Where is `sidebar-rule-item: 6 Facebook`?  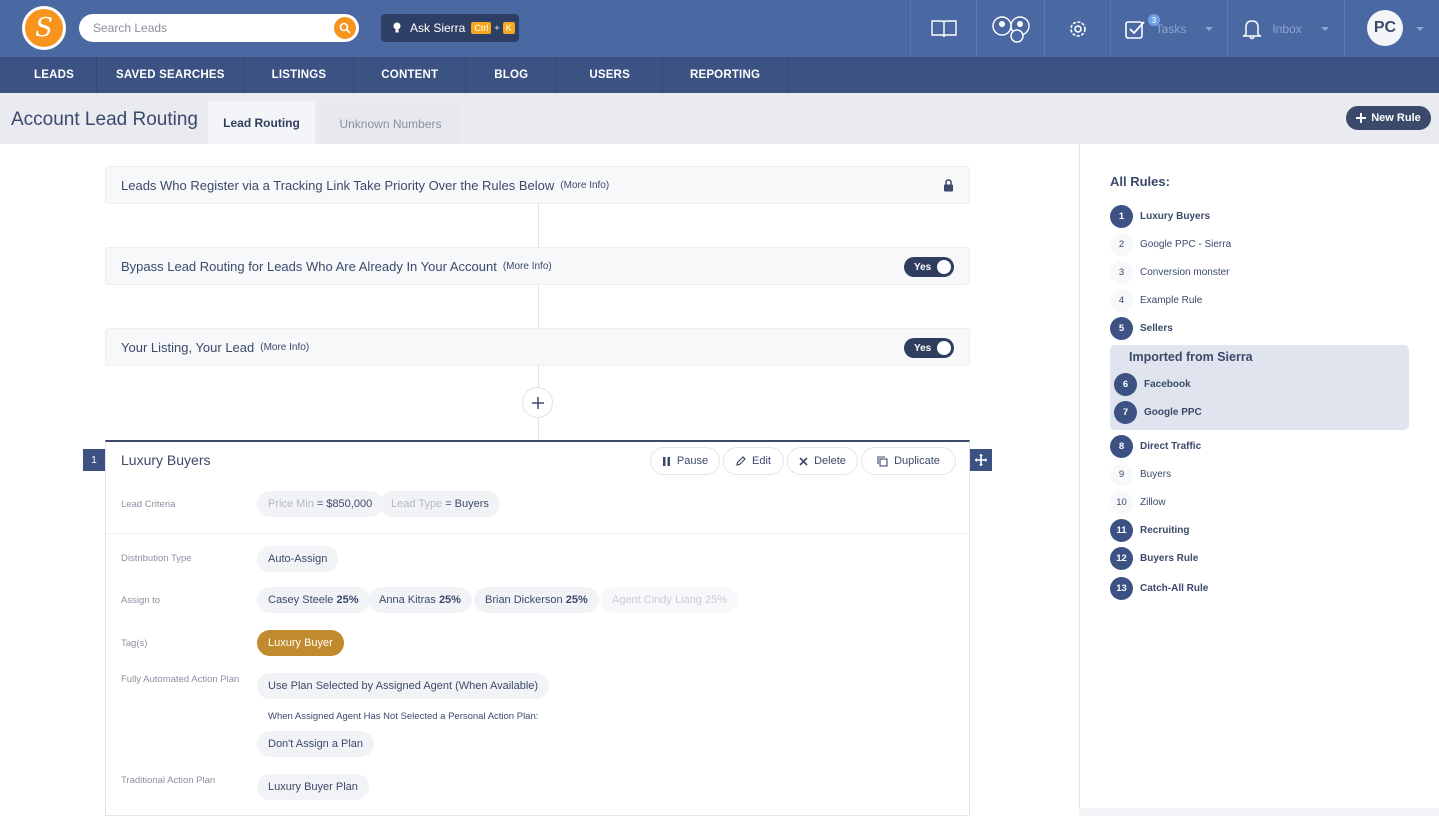
sidebar-rule-item: 6 Facebook is located at coordinates (1152, 384).